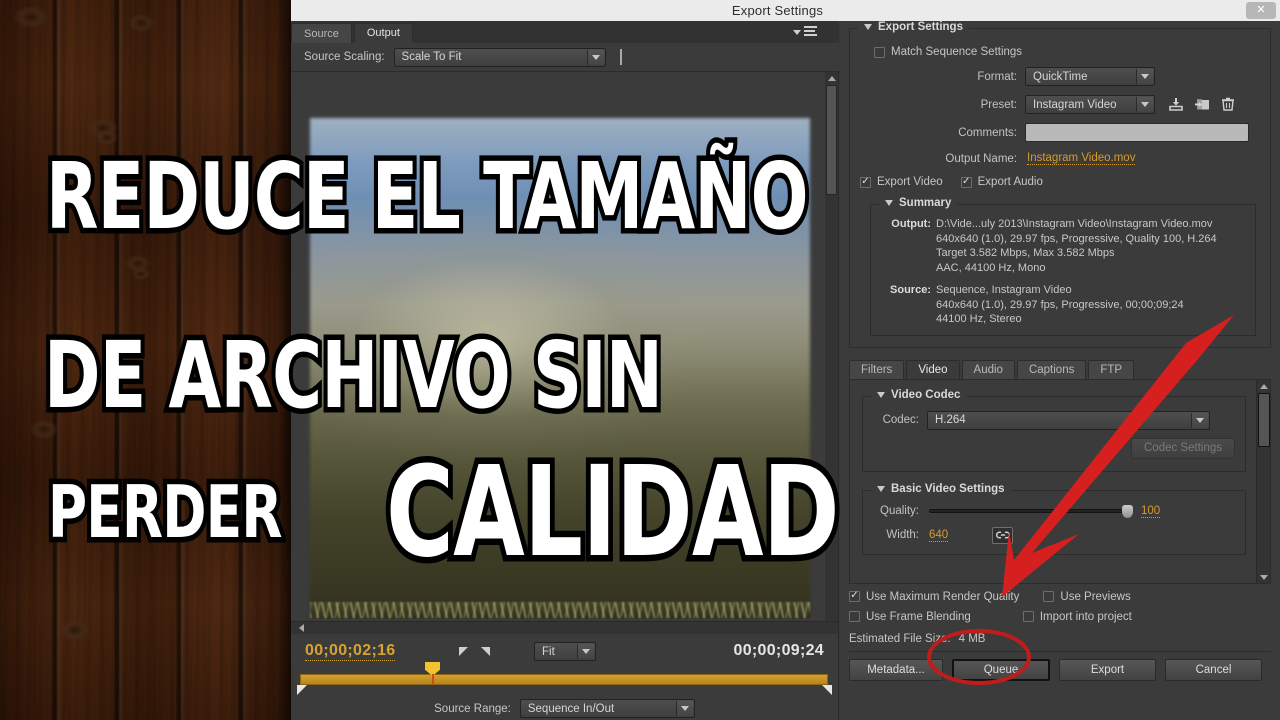 This screenshot has height=720, width=1280. I want to click on headline-line-3: PERDER, so click(165, 512).